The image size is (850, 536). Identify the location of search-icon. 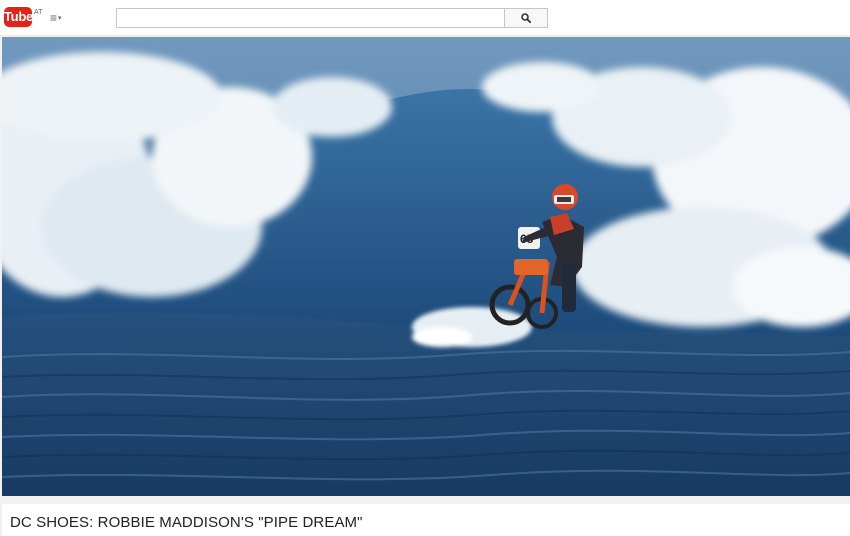
(526, 18).